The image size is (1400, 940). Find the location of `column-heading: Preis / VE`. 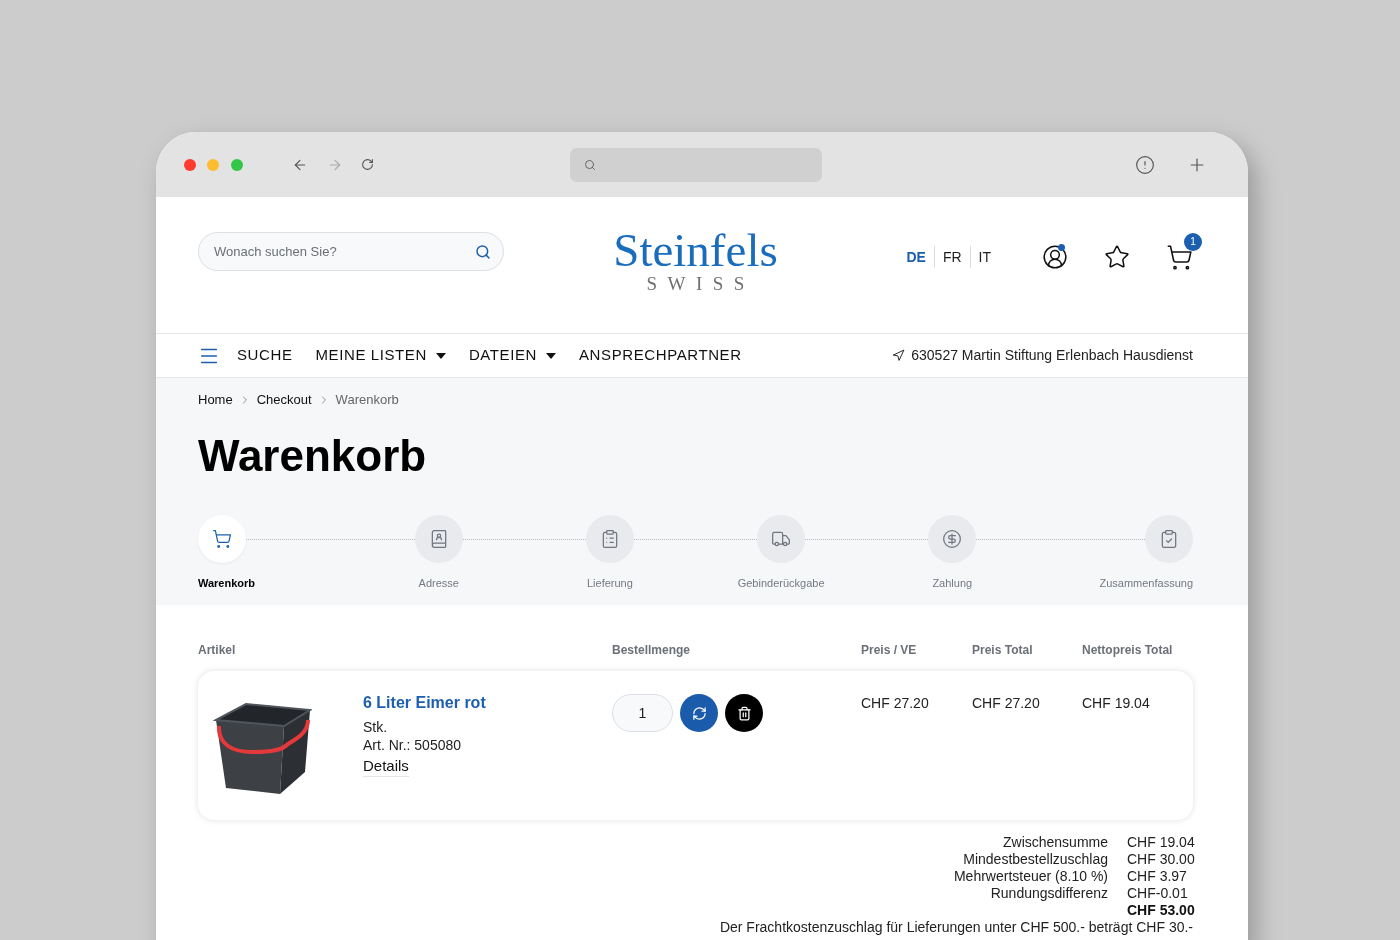

column-heading: Preis / VE is located at coordinates (889, 650).